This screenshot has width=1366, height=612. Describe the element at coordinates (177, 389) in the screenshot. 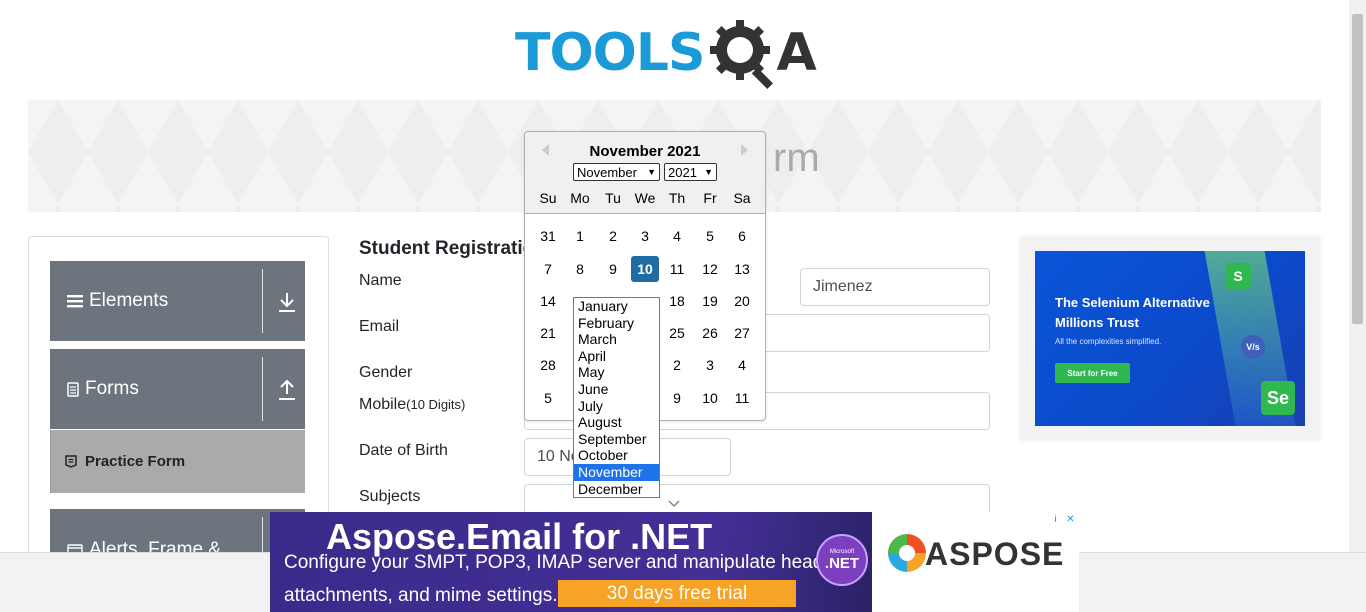

I see `sidebar-group-forms: Forms` at that location.